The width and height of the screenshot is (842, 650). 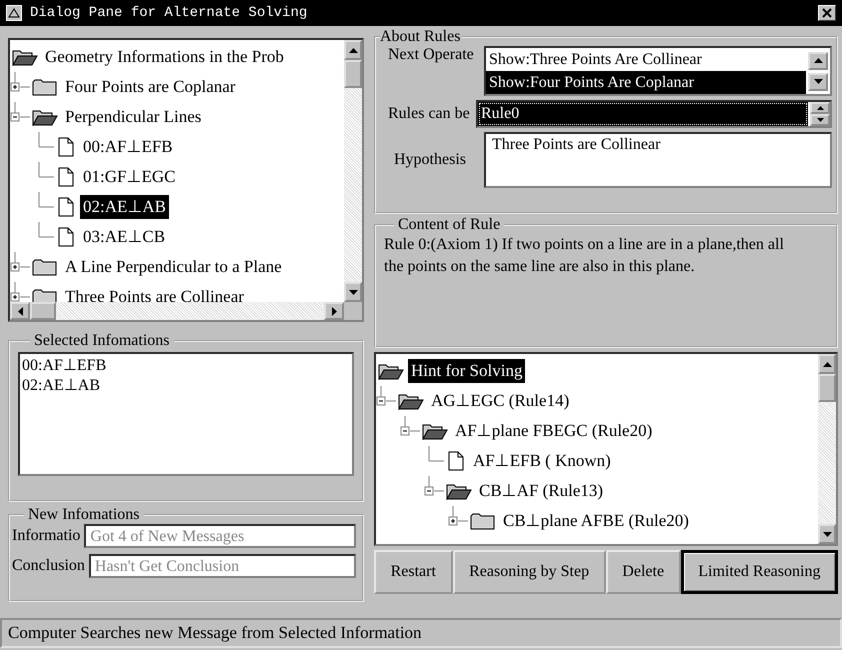 I want to click on action-button: Reasoning by Step, so click(x=529, y=572).